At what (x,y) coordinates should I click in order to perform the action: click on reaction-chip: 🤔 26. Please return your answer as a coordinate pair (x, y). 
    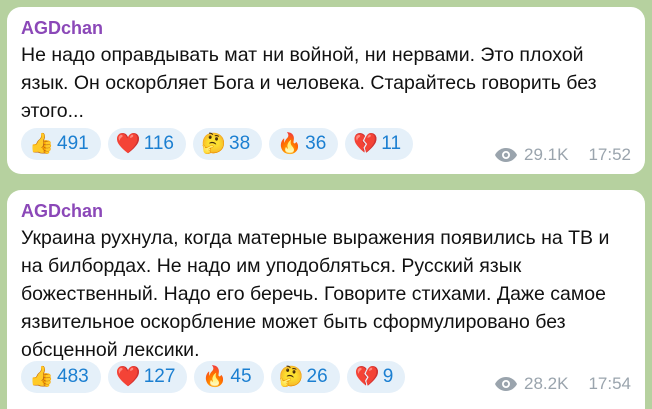
    Looking at the image, I should click on (305, 377).